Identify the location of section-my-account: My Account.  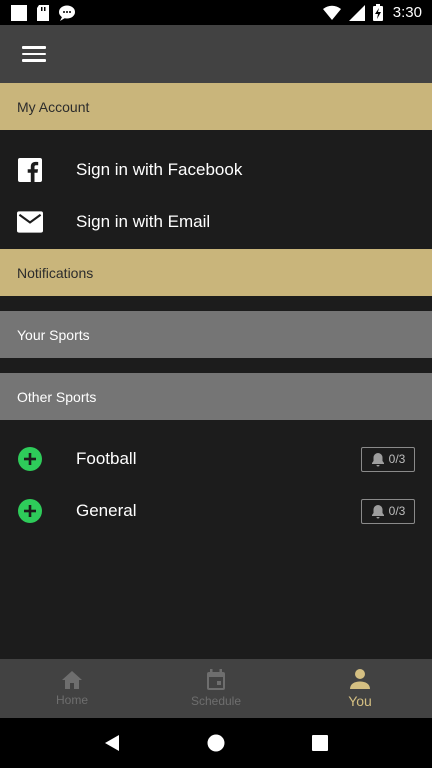
(216, 106).